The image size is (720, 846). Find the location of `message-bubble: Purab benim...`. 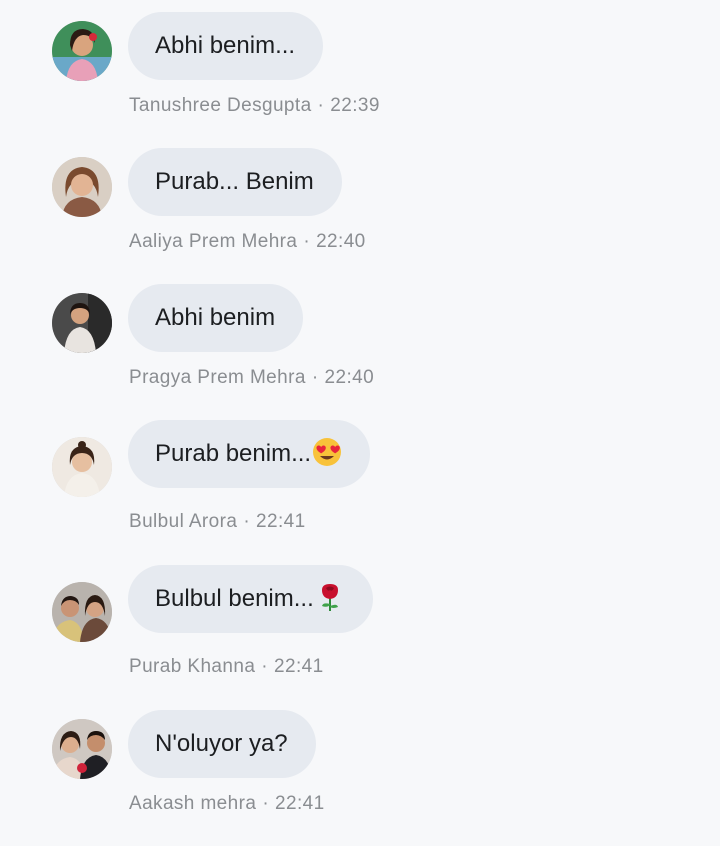

message-bubble: Purab benim... is located at coordinates (249, 454).